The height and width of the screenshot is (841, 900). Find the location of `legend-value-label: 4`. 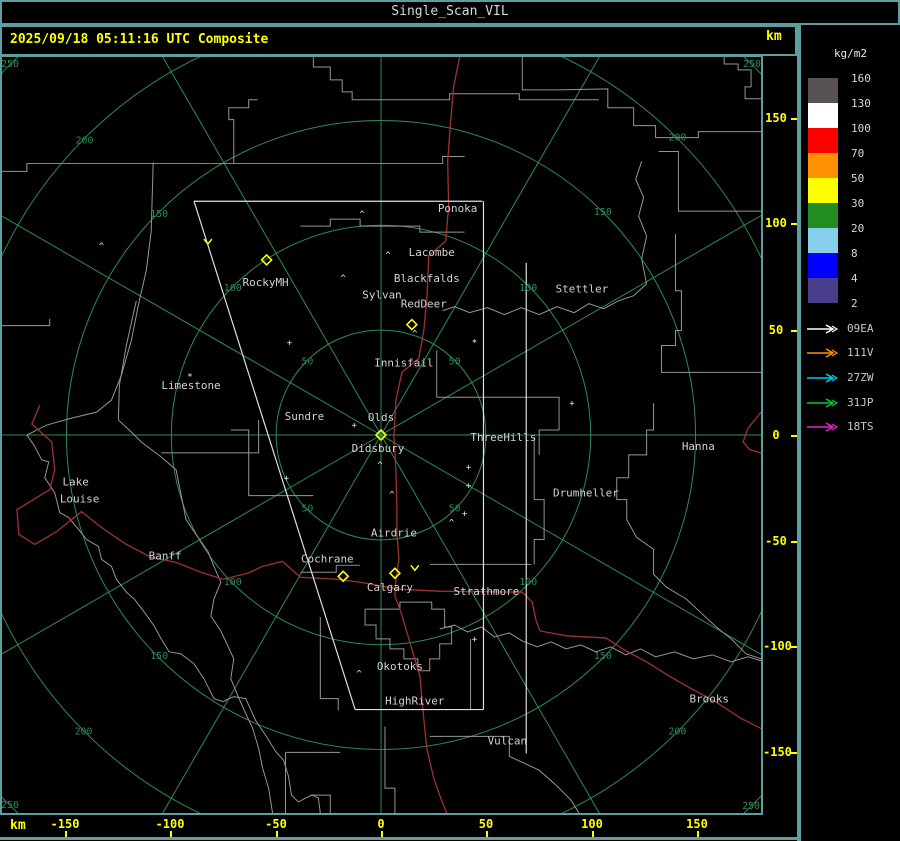

legend-value-label: 4 is located at coordinates (854, 278).